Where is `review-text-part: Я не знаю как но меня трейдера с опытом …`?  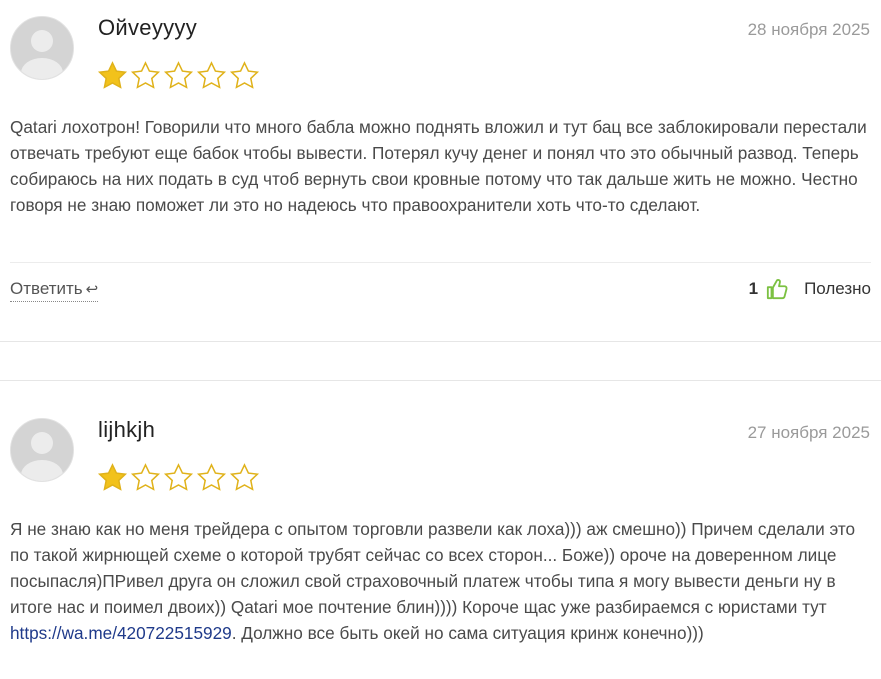
review-text-part: Я не знаю как но меня трейдера с опытом … is located at coordinates (433, 568).